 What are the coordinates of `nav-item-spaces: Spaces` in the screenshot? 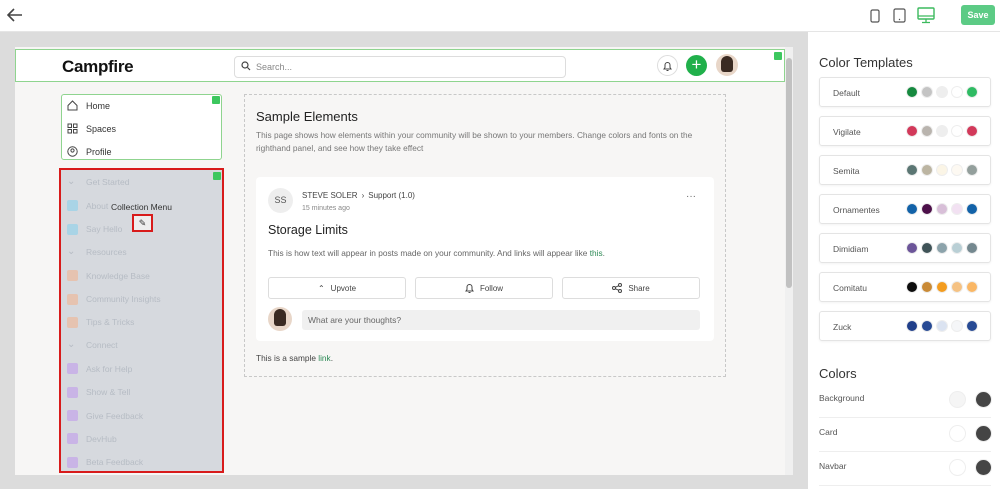 It's located at (91, 128).